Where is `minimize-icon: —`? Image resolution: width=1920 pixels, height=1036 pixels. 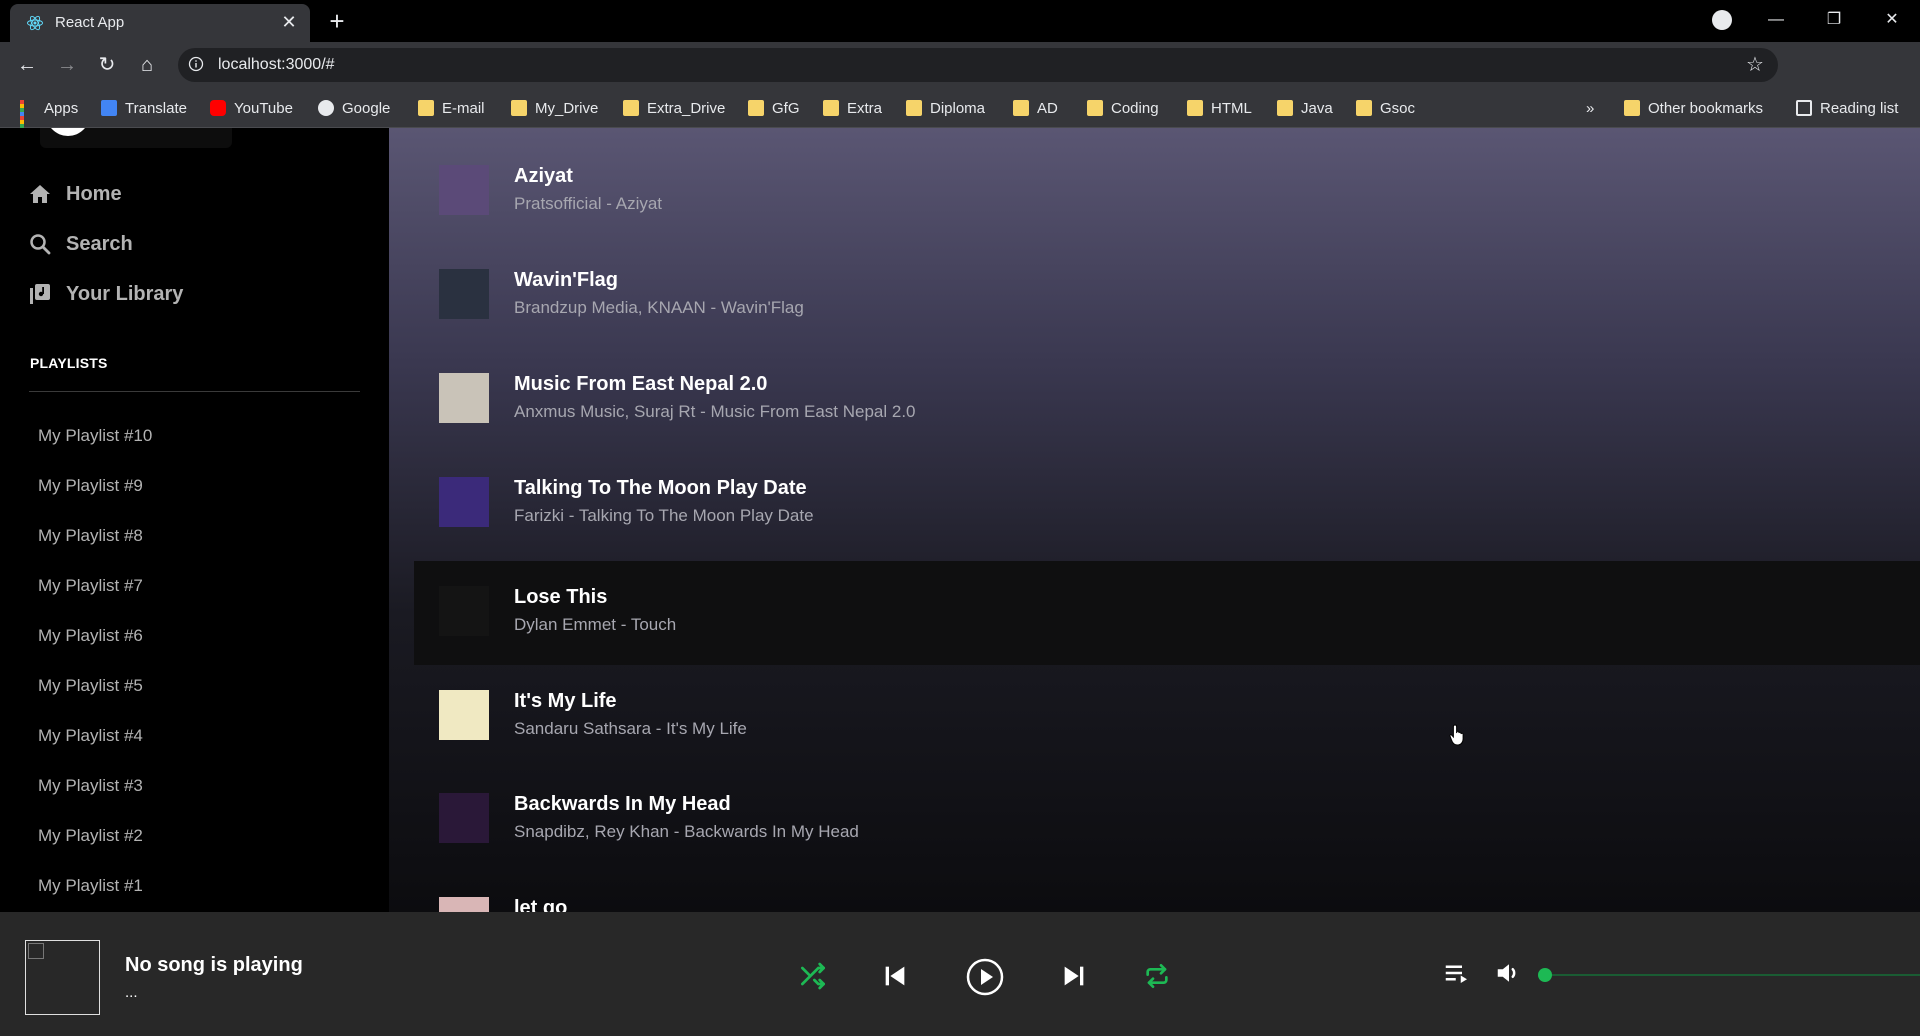
minimize-icon: — is located at coordinates (1776, 20).